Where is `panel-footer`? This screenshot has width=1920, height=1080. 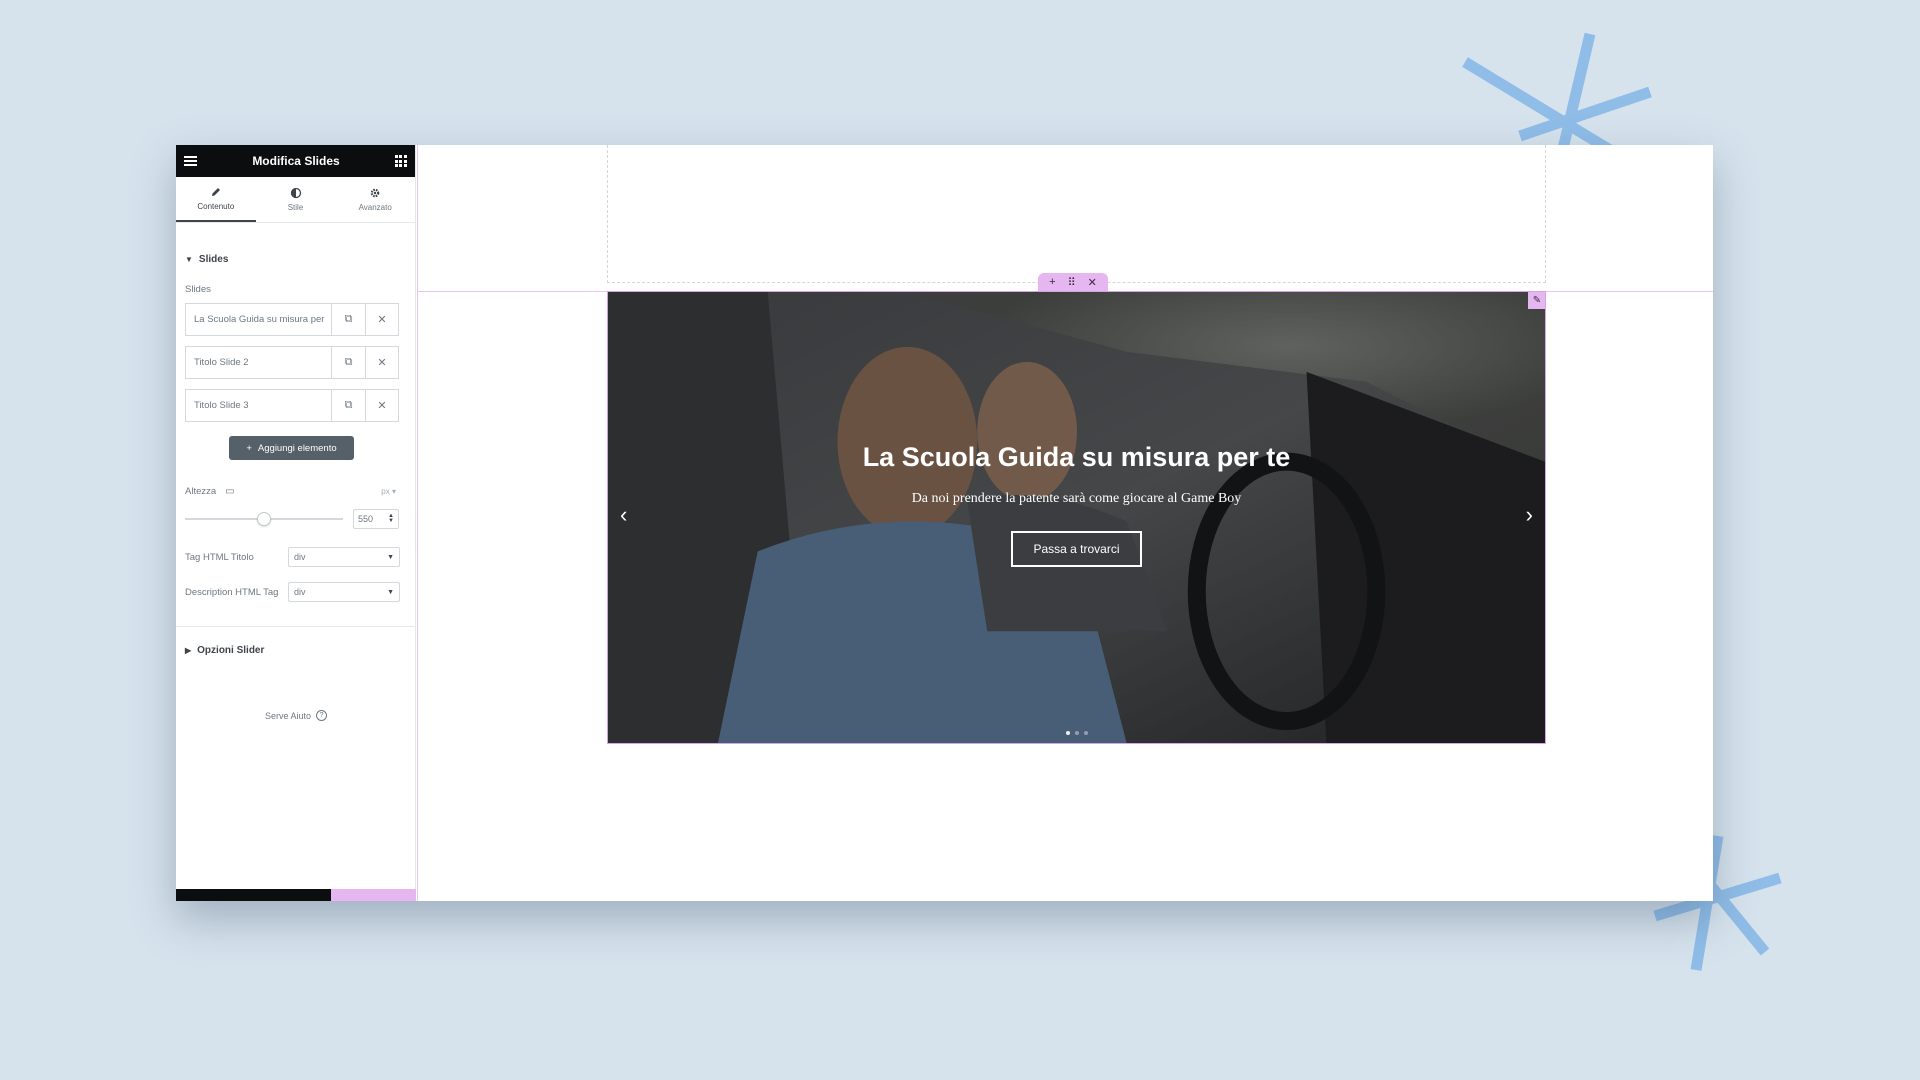 panel-footer is located at coordinates (296, 895).